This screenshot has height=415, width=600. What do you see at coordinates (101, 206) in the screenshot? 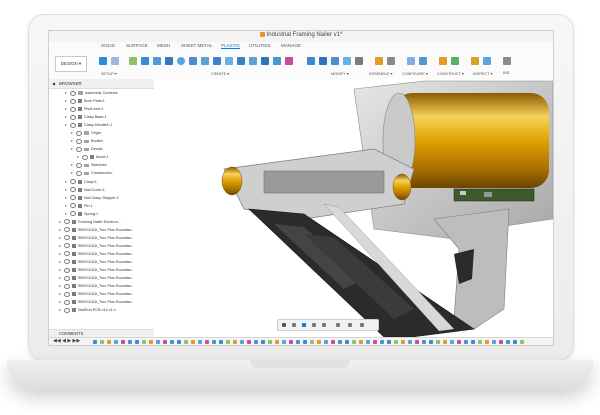
I see `browser-tree-row: ▸ Pin:1` at bounding box center [101, 206].